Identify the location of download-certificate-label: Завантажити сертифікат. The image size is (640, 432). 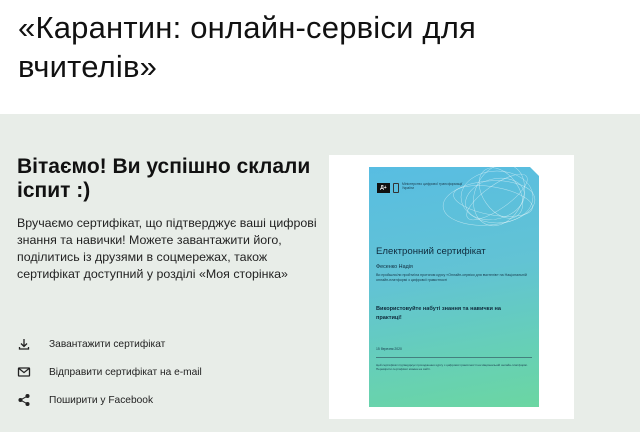
(107, 344).